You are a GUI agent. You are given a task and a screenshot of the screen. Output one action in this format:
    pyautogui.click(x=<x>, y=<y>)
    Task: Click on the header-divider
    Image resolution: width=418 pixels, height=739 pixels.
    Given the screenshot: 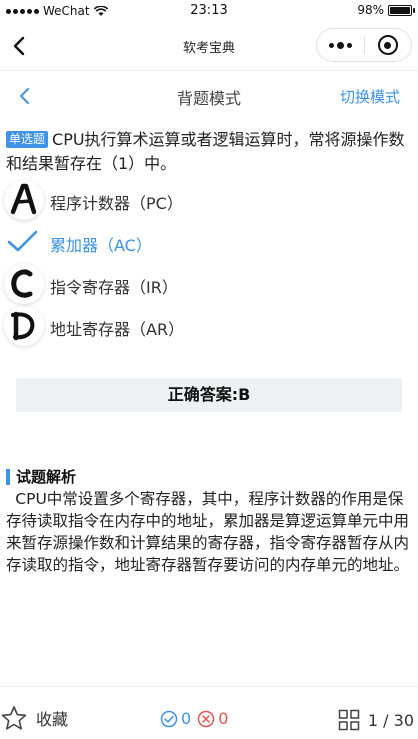 What is the action you would take?
    pyautogui.click(x=209, y=70)
    